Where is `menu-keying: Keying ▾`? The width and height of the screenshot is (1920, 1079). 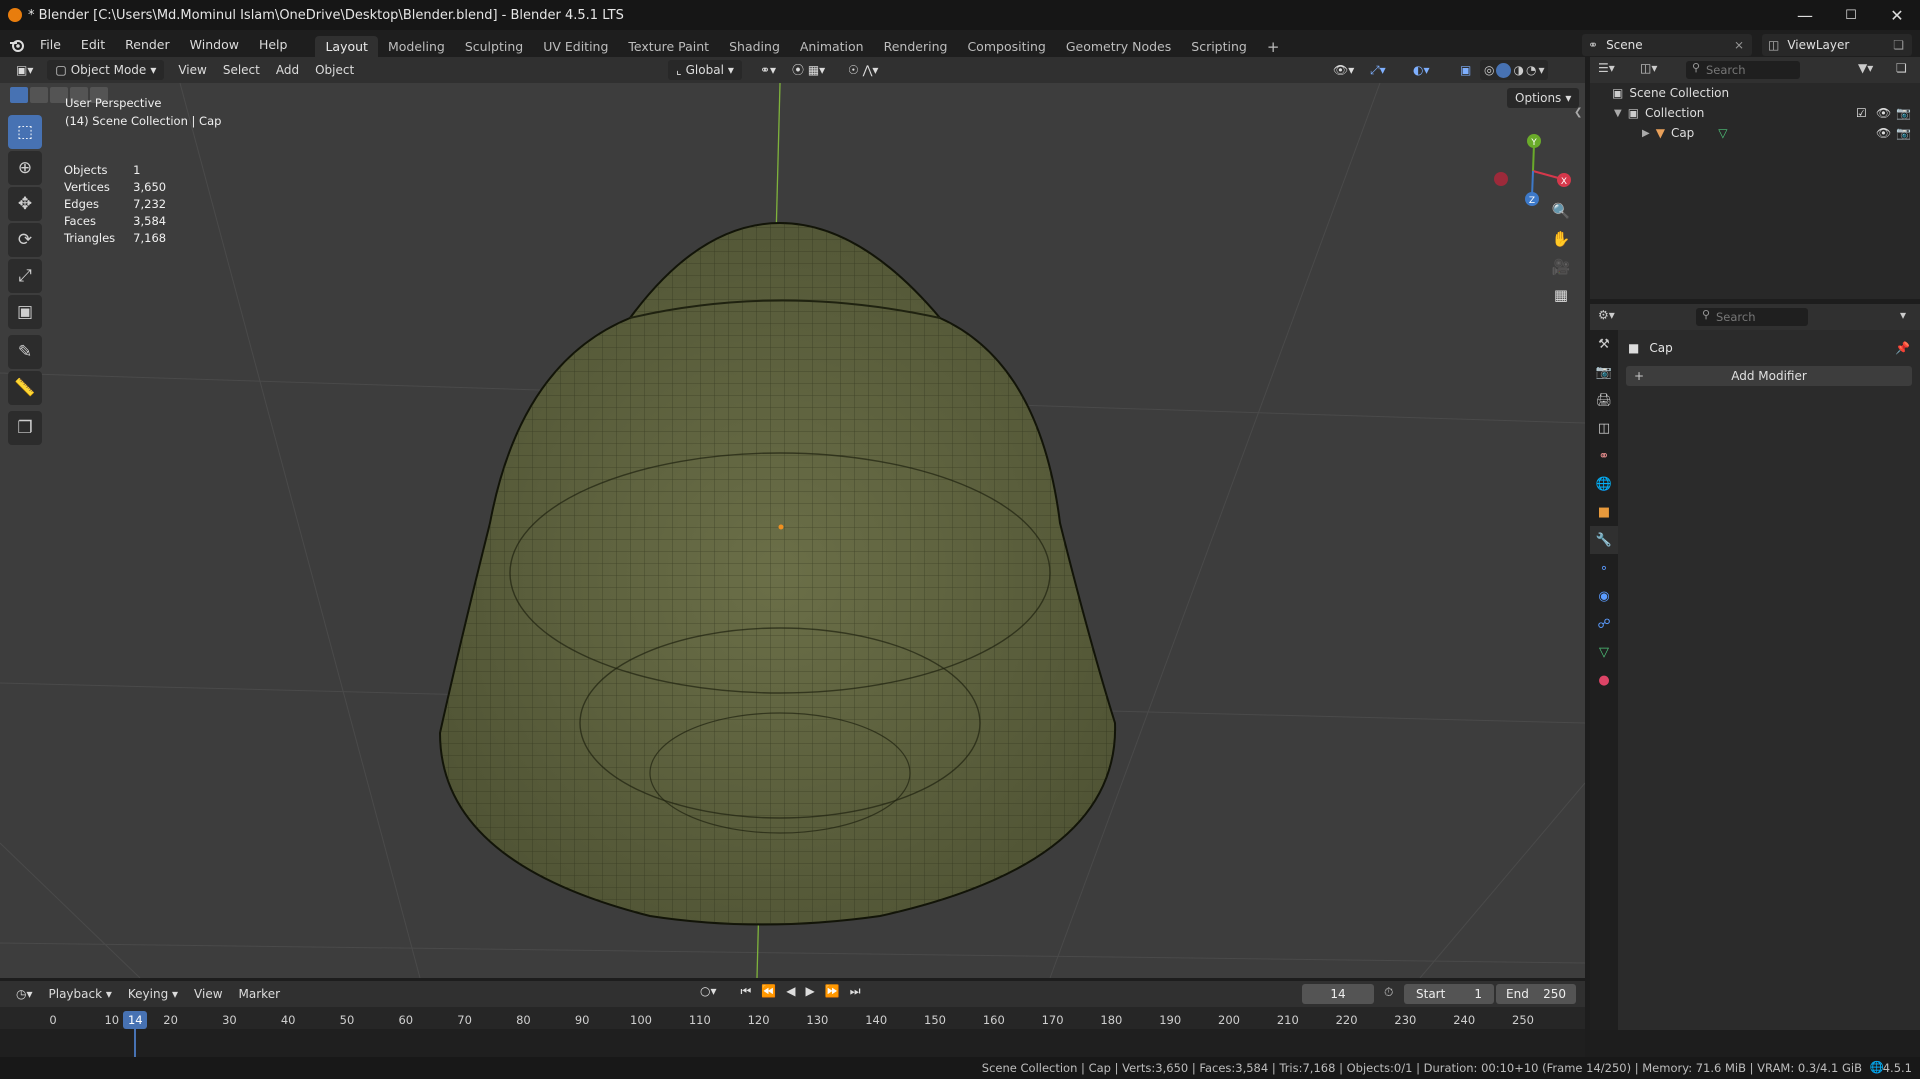 menu-keying: Keying ▾ is located at coordinates (153, 994).